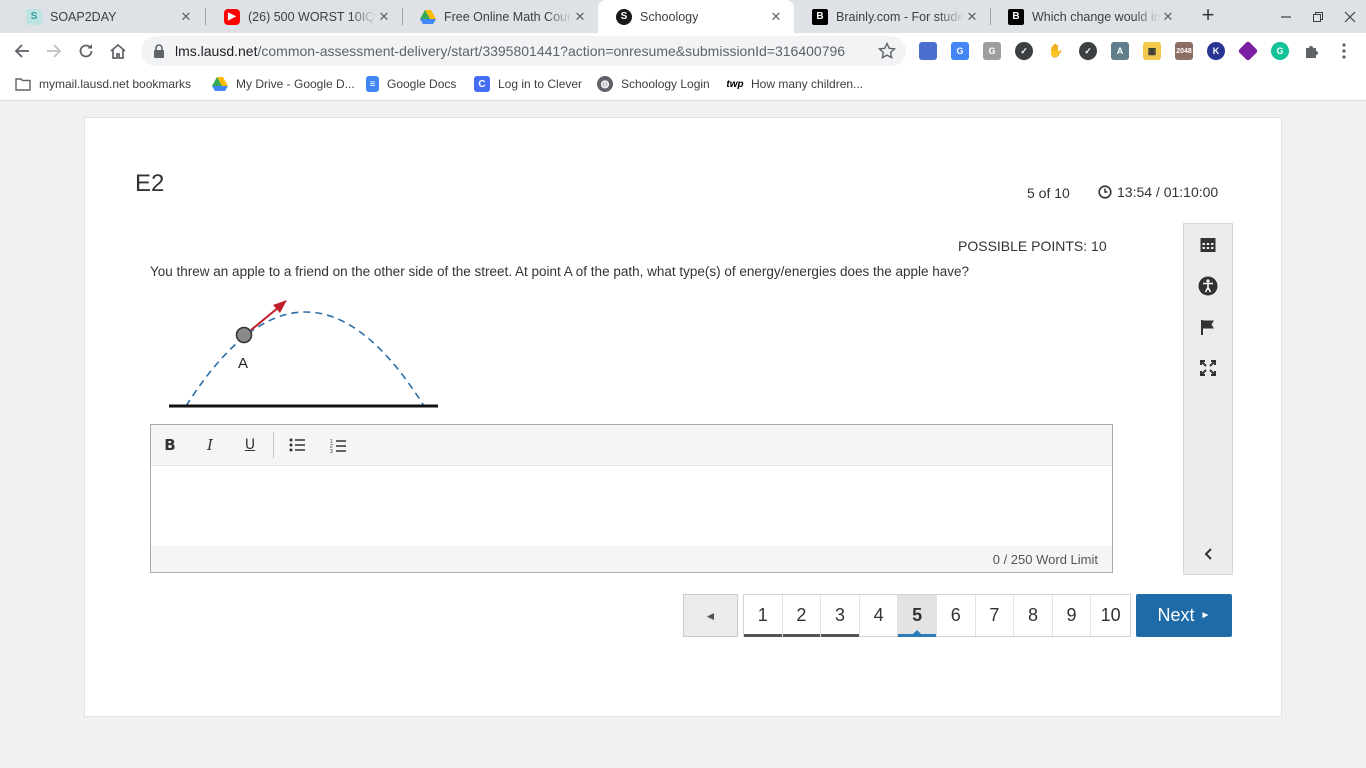 This screenshot has width=1366, height=768. I want to click on page-button-7: 7, so click(995, 615).